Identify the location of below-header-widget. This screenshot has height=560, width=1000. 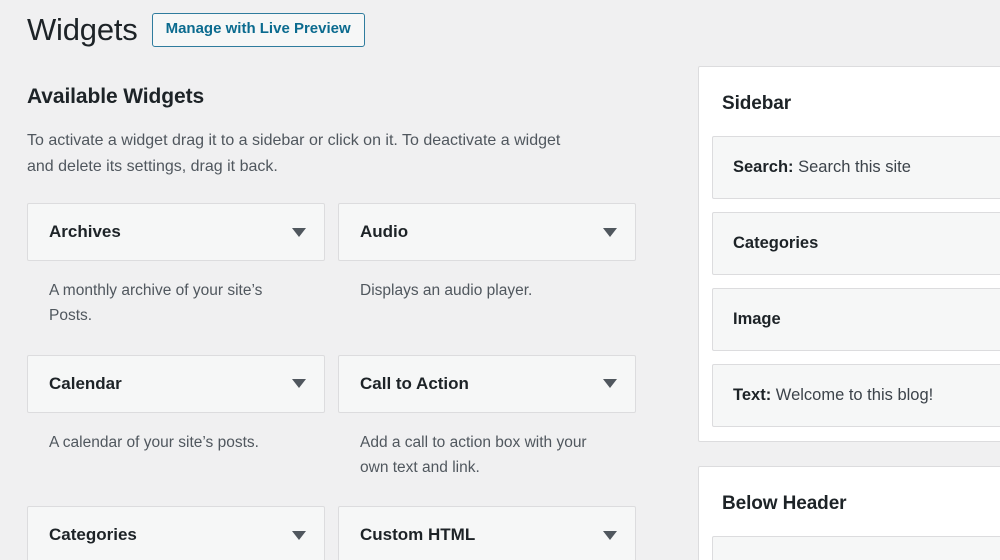
(856, 548).